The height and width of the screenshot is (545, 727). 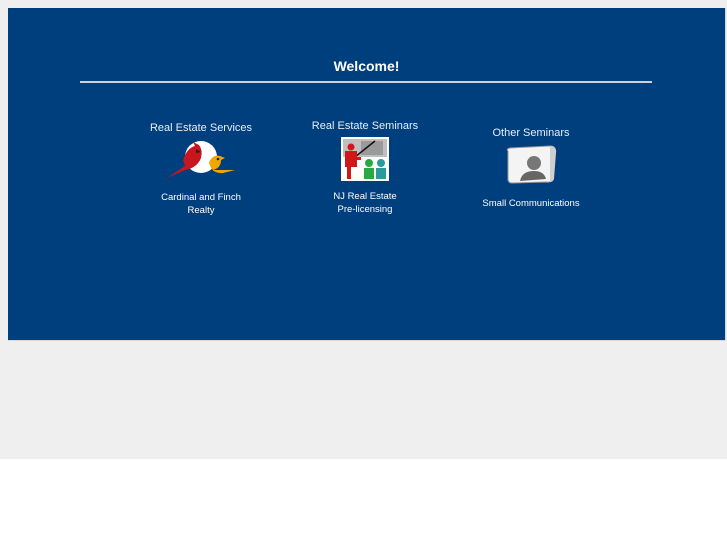 I want to click on cardinal-finch-icon, so click(x=201, y=160).